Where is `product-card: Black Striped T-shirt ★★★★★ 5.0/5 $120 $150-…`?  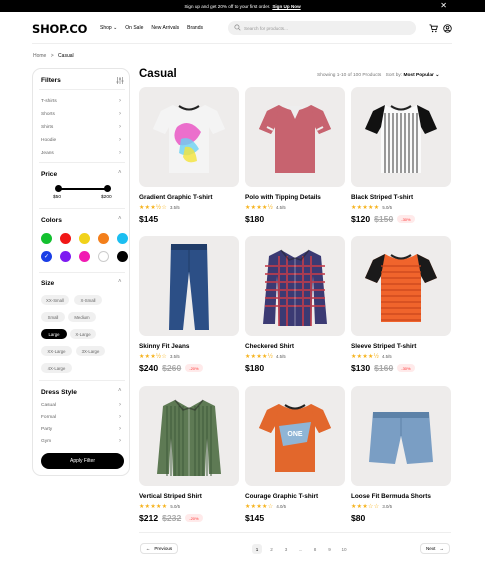
product-card: Black Striped T-shirt ★★★★★ 5.0/5 $120 $150-… is located at coordinates (401, 159).